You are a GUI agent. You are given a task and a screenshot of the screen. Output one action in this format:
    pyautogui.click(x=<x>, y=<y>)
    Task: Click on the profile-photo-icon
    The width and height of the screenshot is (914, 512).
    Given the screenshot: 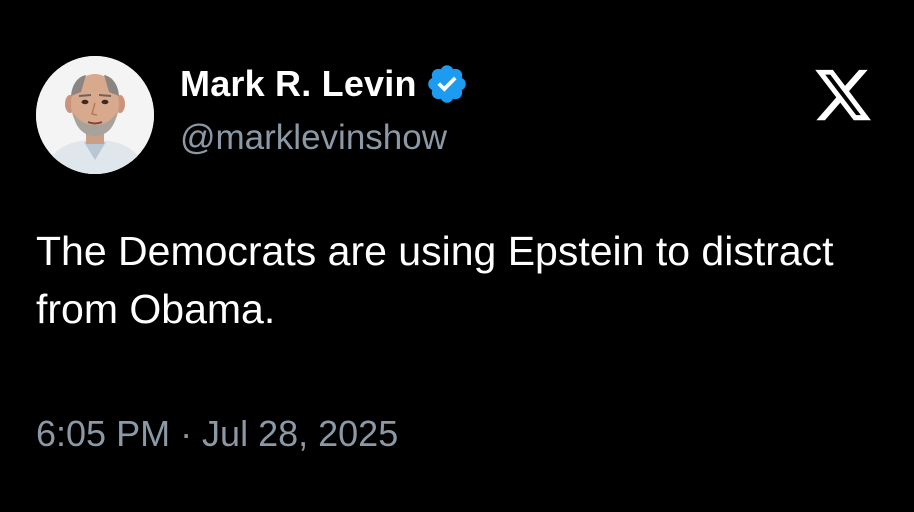 What is the action you would take?
    pyautogui.click(x=95, y=115)
    